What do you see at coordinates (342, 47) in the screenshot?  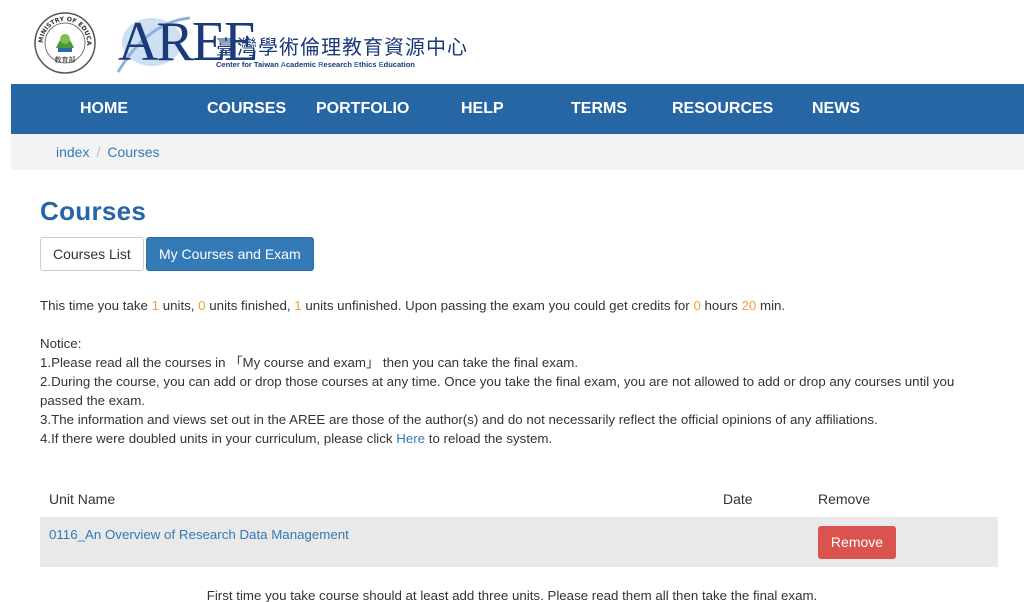 I see `org-name-chinese: 臺灣學術倫理教育資源中心` at bounding box center [342, 47].